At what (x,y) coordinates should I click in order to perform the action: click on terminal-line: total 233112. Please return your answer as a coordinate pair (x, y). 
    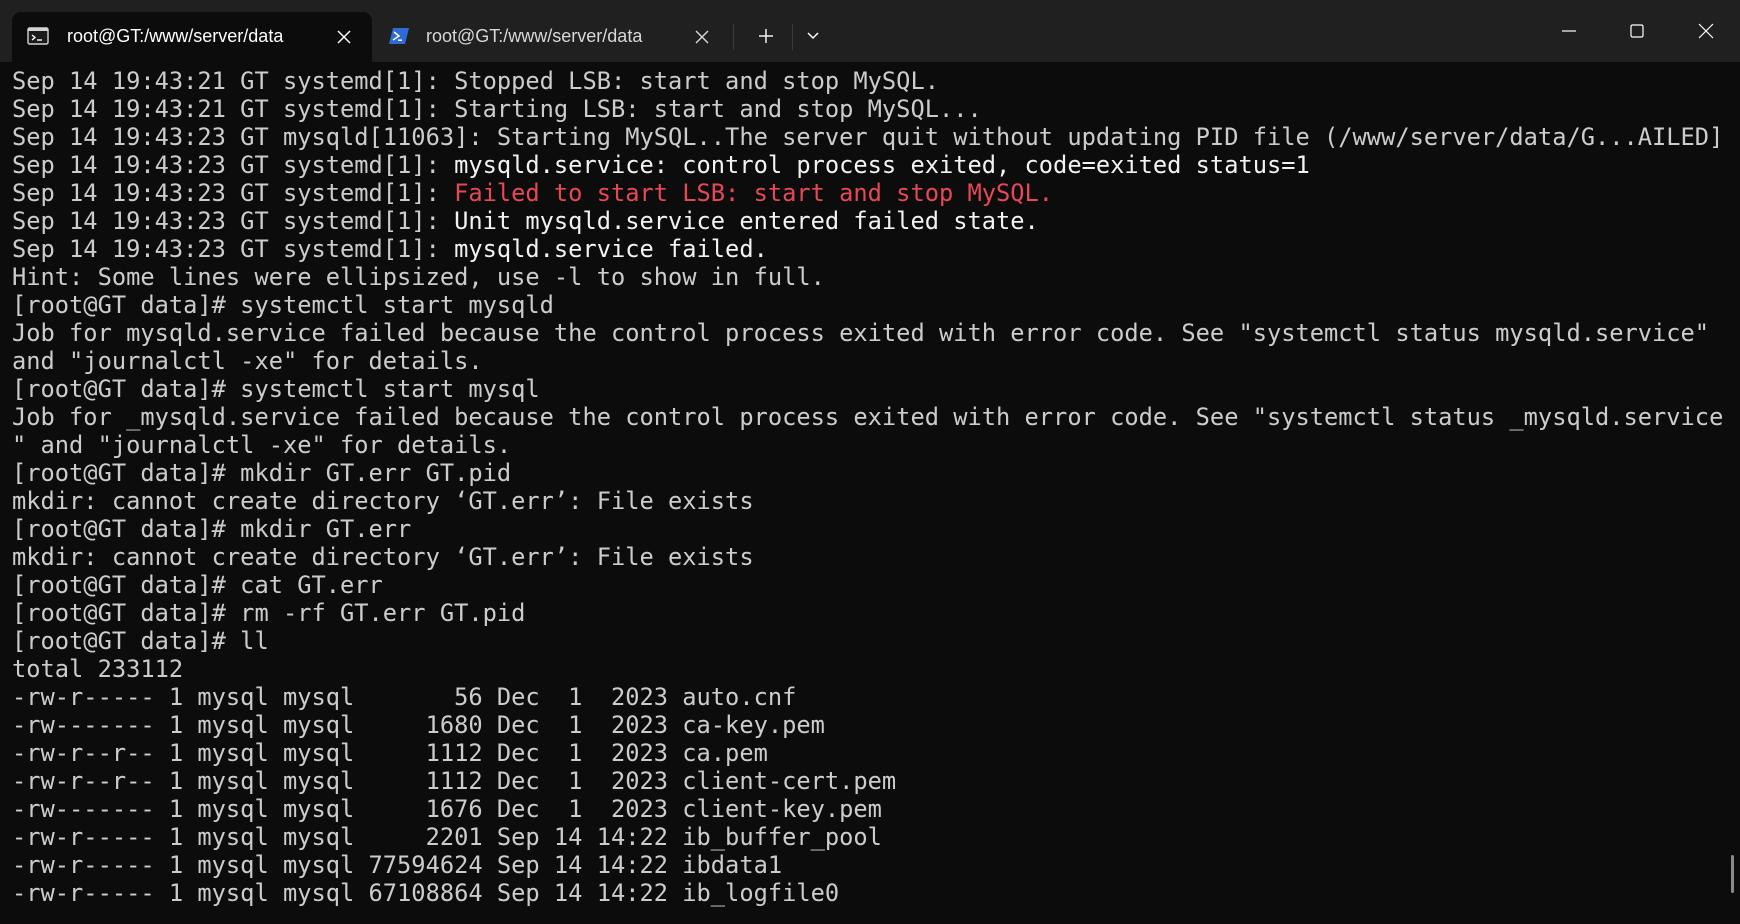
    Looking at the image, I should click on (98, 669).